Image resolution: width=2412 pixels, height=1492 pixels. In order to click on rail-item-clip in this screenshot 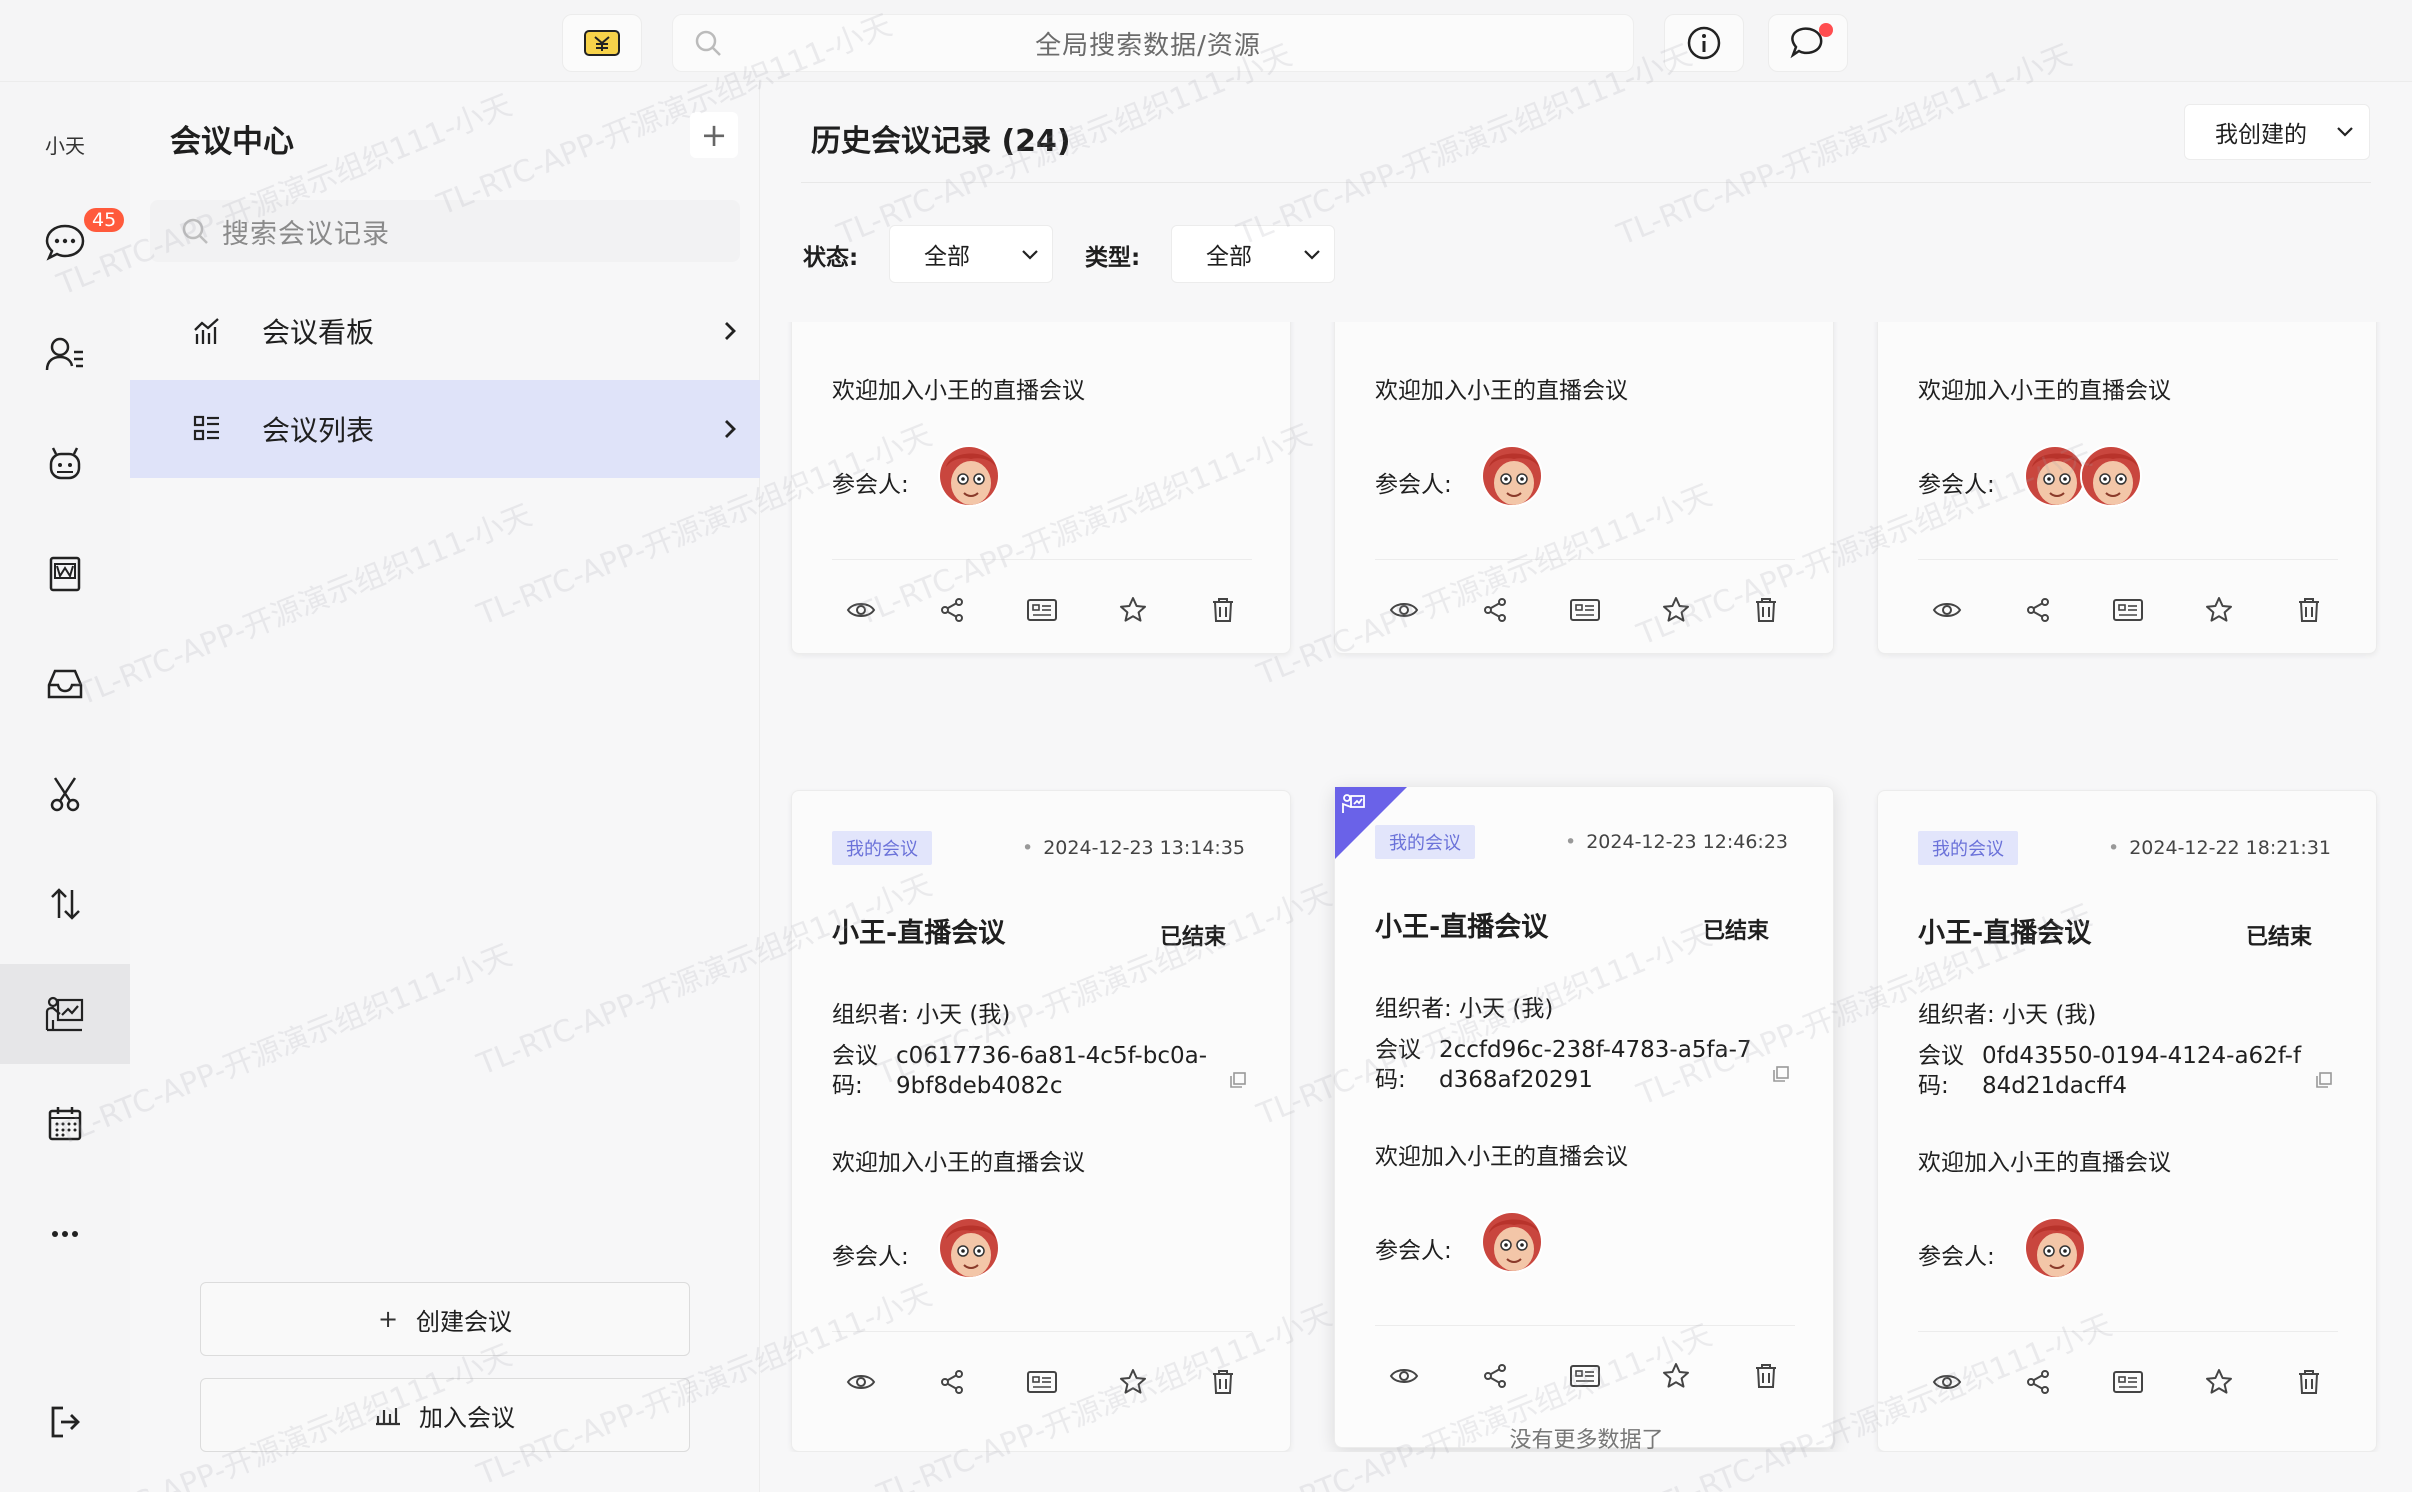, I will do `click(65, 794)`.